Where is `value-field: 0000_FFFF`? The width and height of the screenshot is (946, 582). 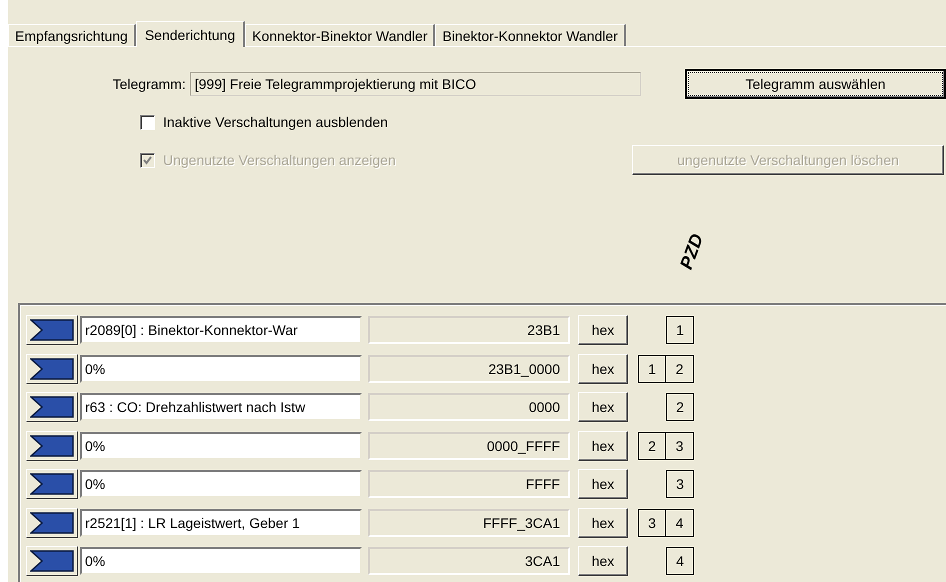
value-field: 0000_FFFF is located at coordinates (469, 446).